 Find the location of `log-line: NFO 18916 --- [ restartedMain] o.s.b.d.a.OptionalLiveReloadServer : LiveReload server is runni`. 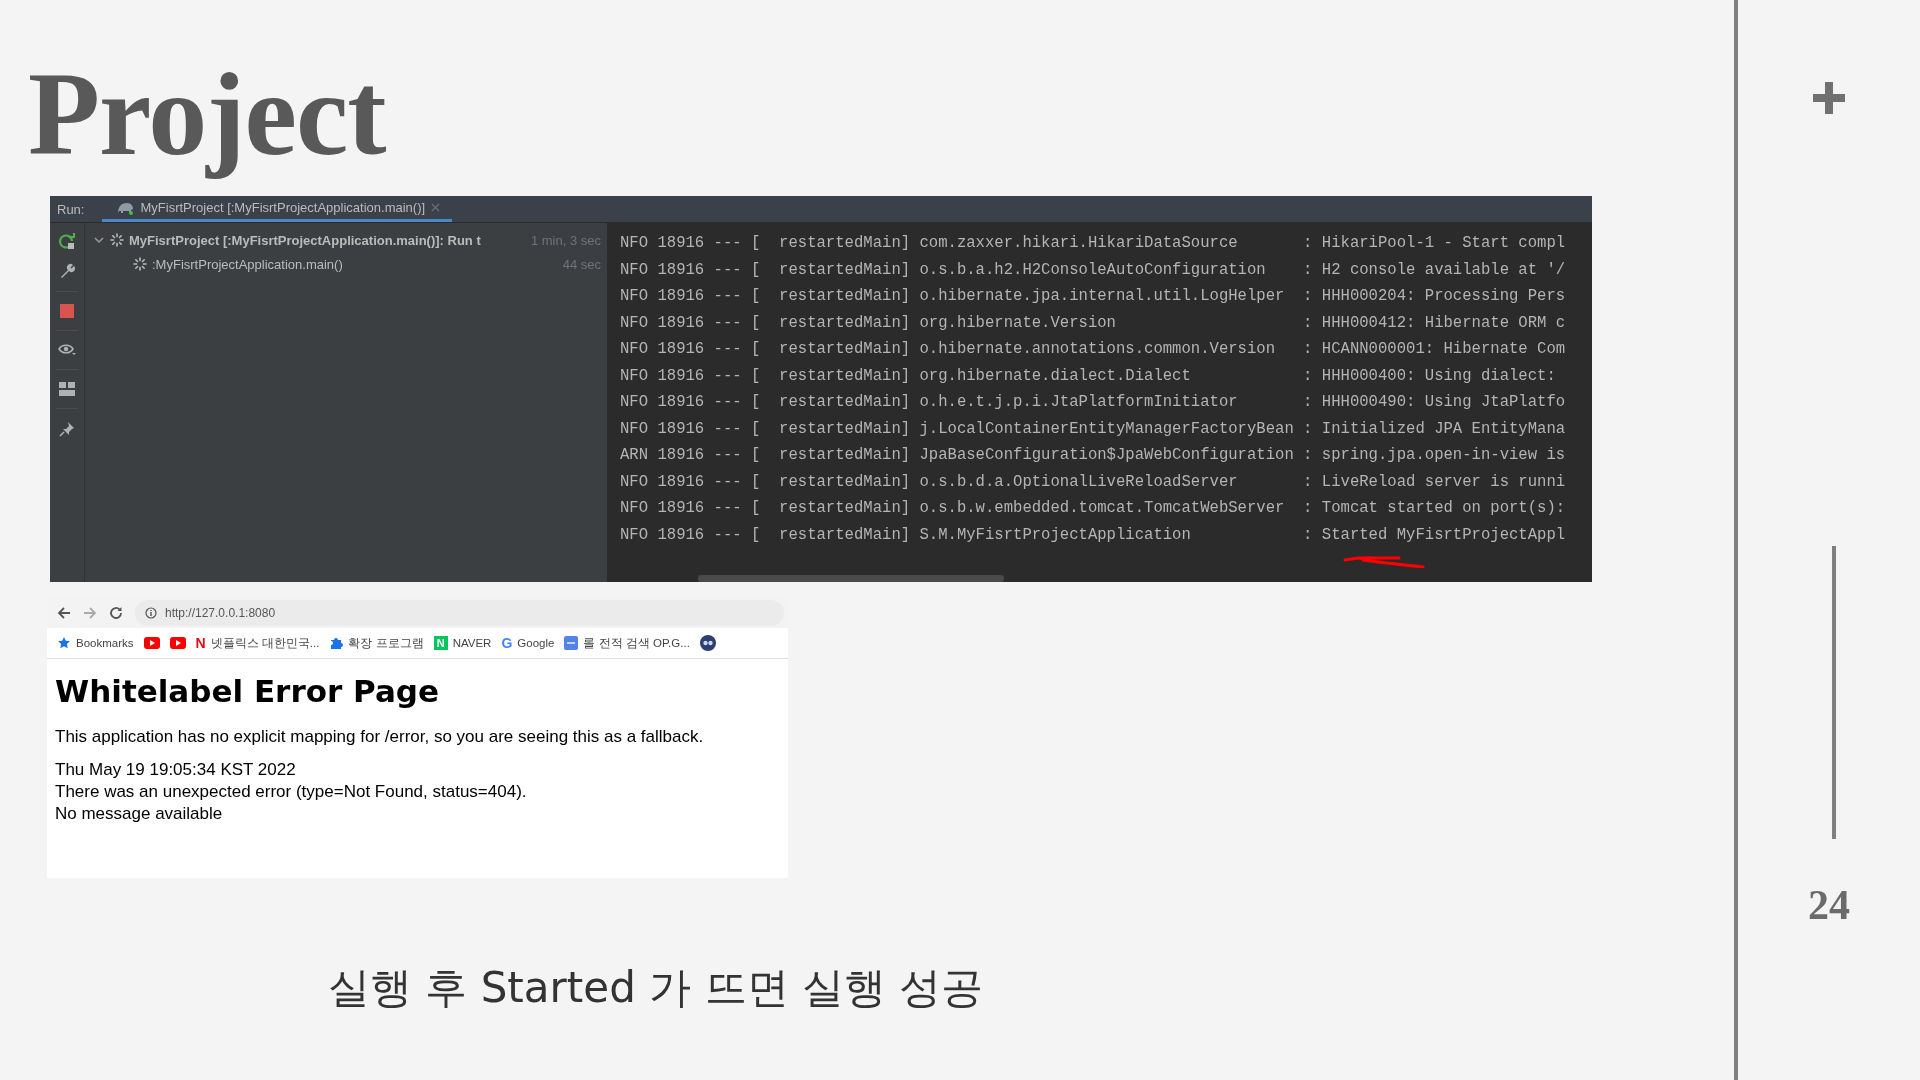

log-line: NFO 18916 --- [ restartedMain] o.s.b.d.a.OptionalLiveReloadServer : LiveReload server is runni is located at coordinates (1093, 482).